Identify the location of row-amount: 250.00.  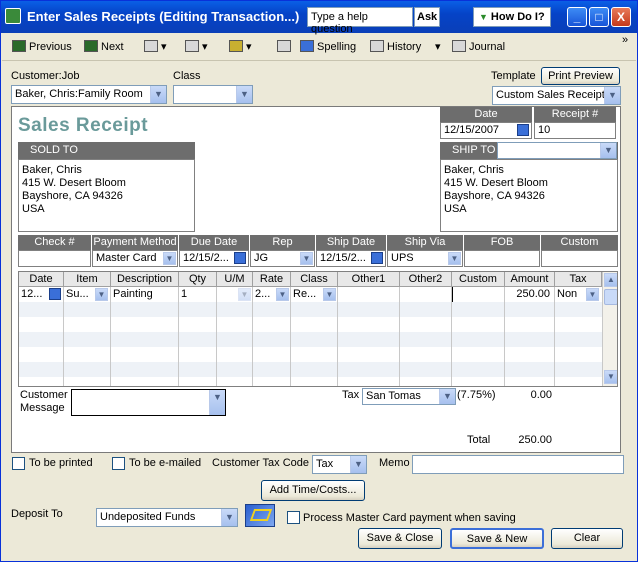
(529, 294).